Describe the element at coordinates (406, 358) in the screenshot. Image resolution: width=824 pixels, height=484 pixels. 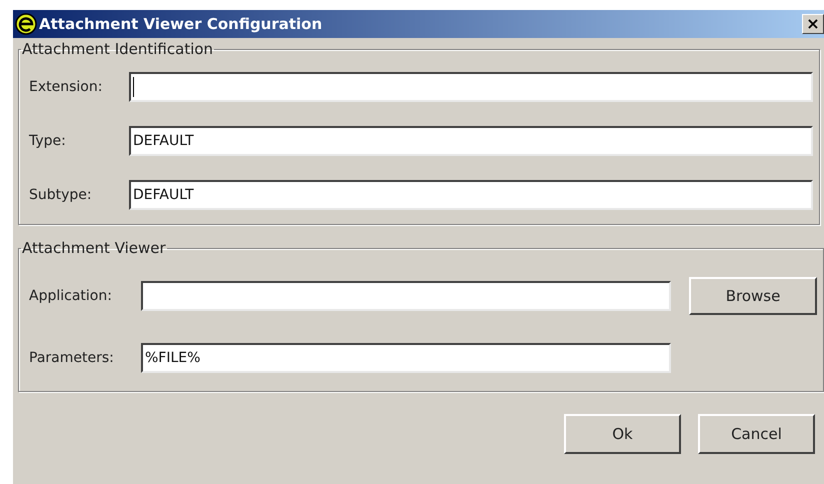
I see `text-field: %FILE%` at that location.